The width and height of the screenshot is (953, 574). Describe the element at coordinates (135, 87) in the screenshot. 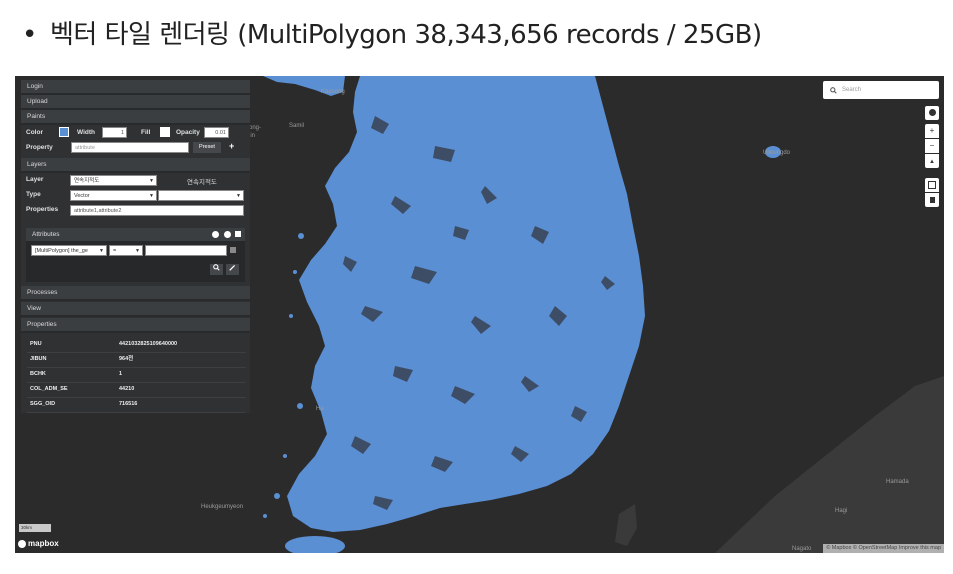

I see `login-section: Login` at that location.